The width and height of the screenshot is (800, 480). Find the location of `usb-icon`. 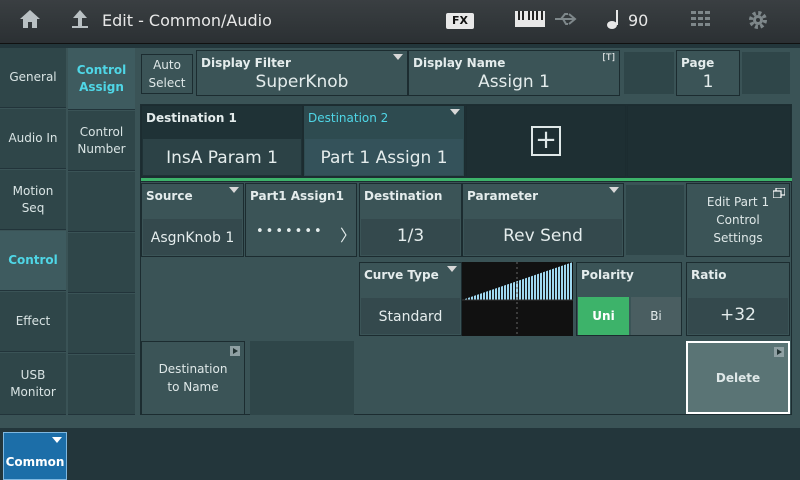

usb-icon is located at coordinates (566, 22).